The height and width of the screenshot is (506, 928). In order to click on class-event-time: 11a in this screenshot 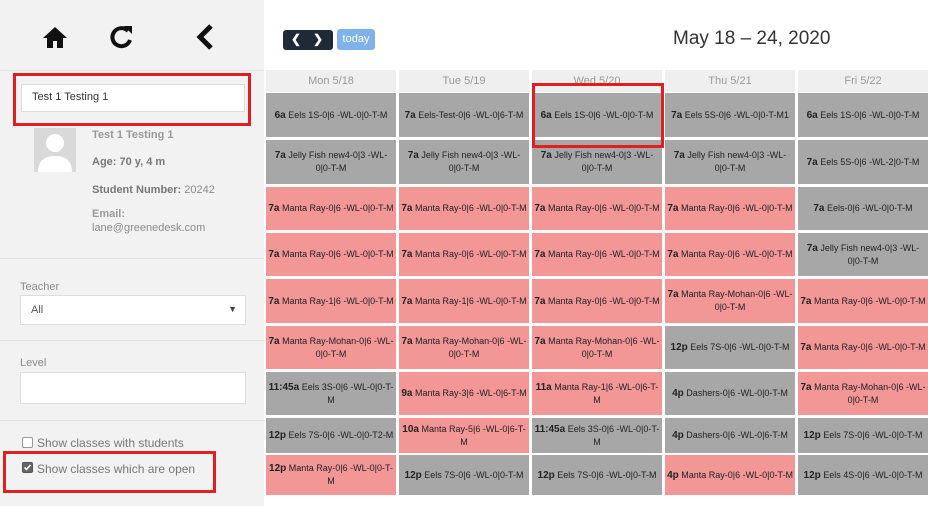, I will do `click(543, 387)`.